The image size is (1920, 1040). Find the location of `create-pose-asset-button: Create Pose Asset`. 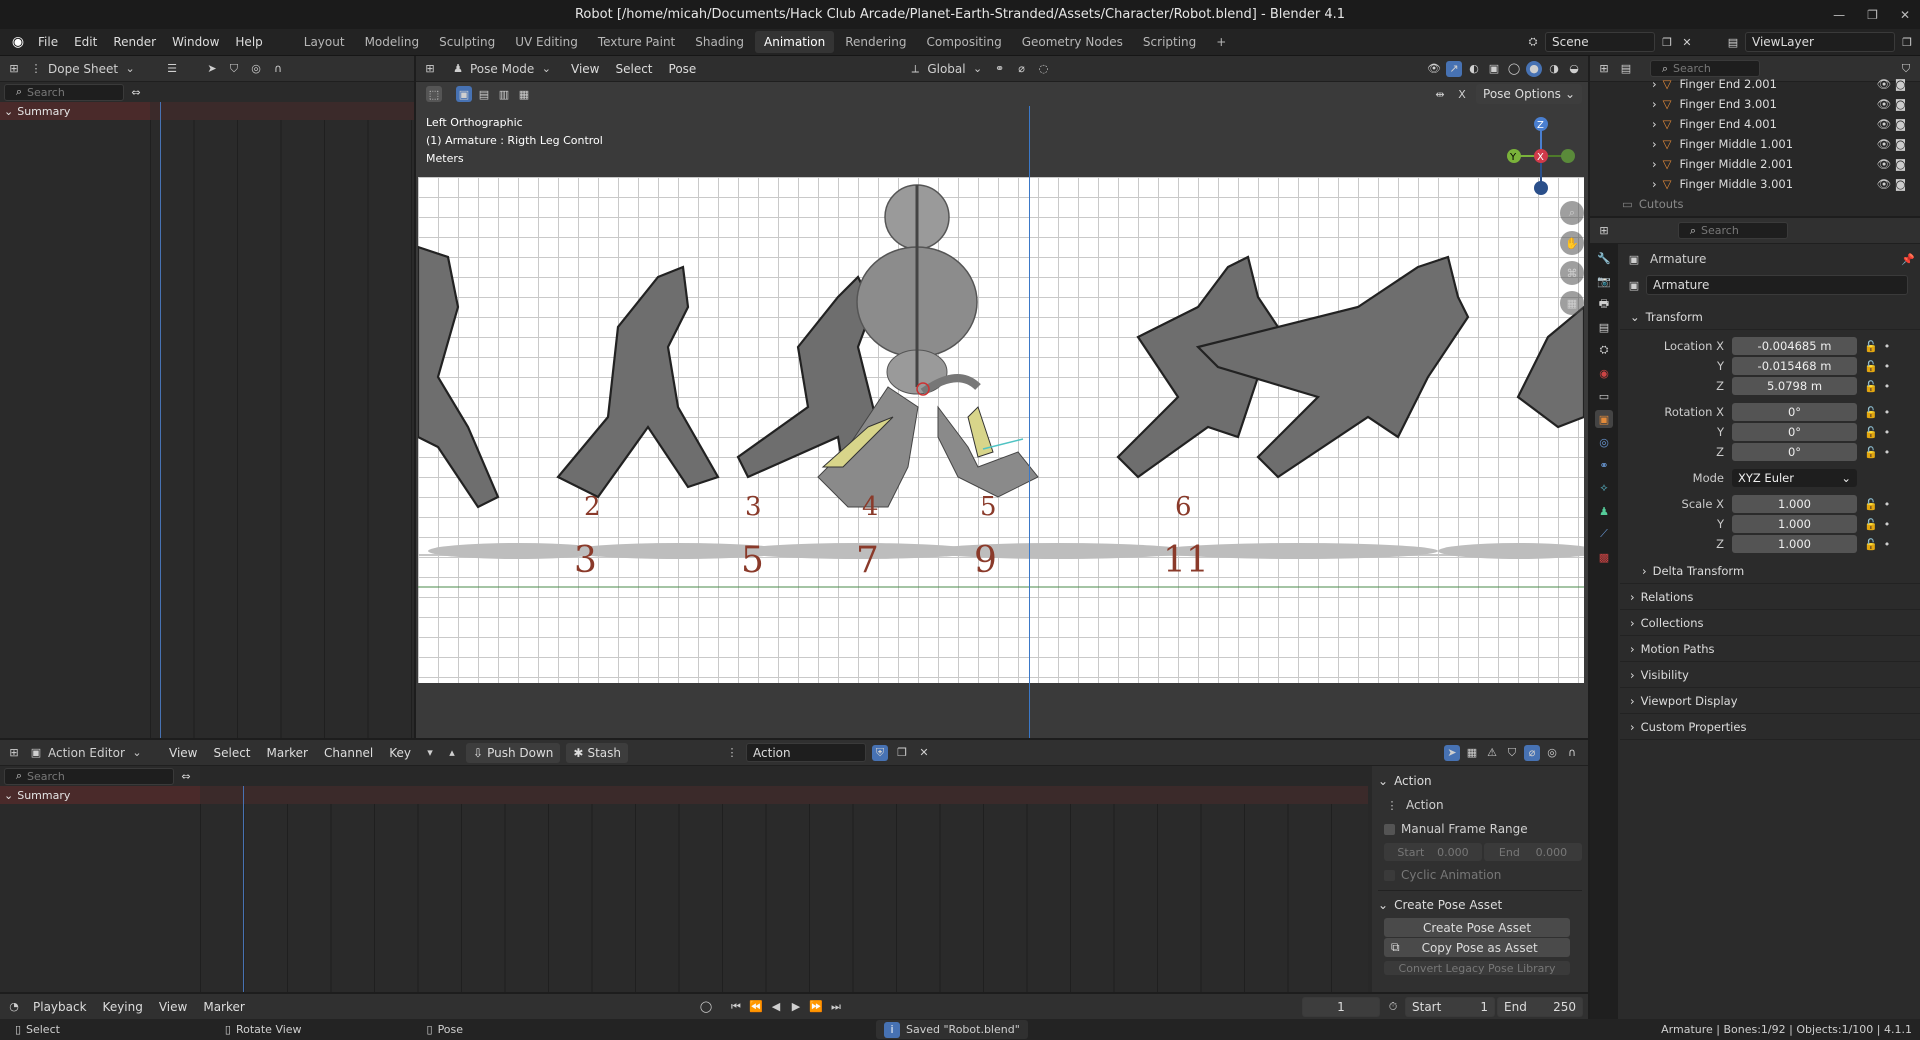

create-pose-asset-button: Create Pose Asset is located at coordinates (1477, 927).